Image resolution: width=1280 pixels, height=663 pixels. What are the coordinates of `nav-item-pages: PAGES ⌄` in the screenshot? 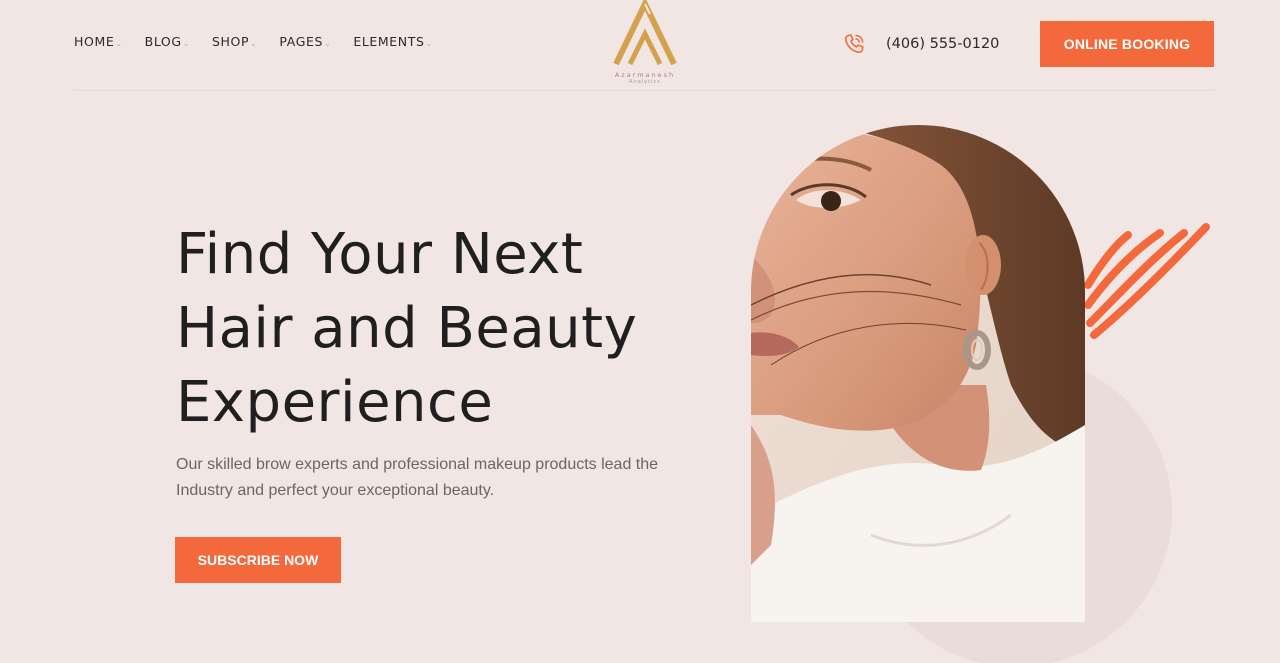 It's located at (305, 41).